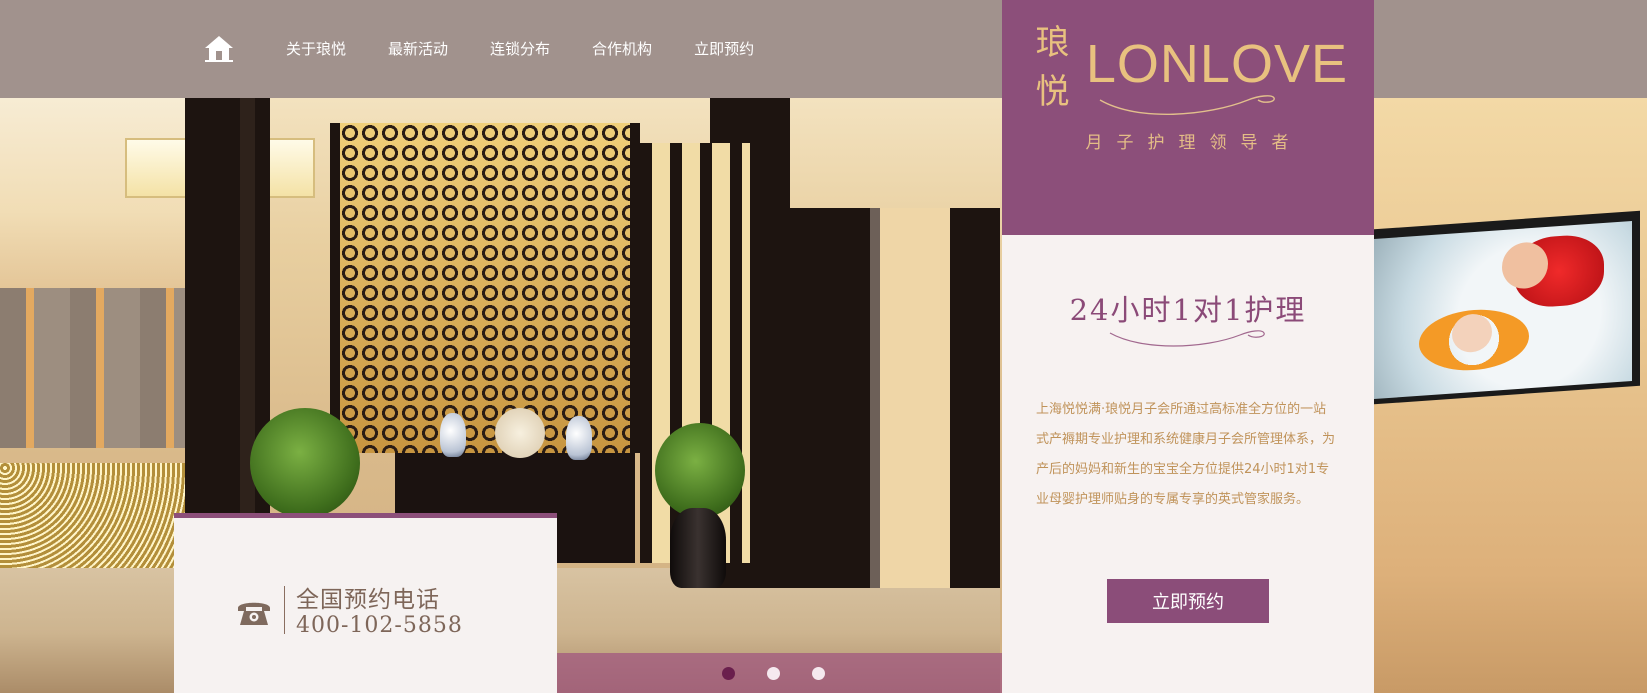 This screenshot has height=693, width=1647. I want to click on main-nav: 关于琅悦 最新活动 连锁分布 合作机构 立即预约, so click(478, 48).